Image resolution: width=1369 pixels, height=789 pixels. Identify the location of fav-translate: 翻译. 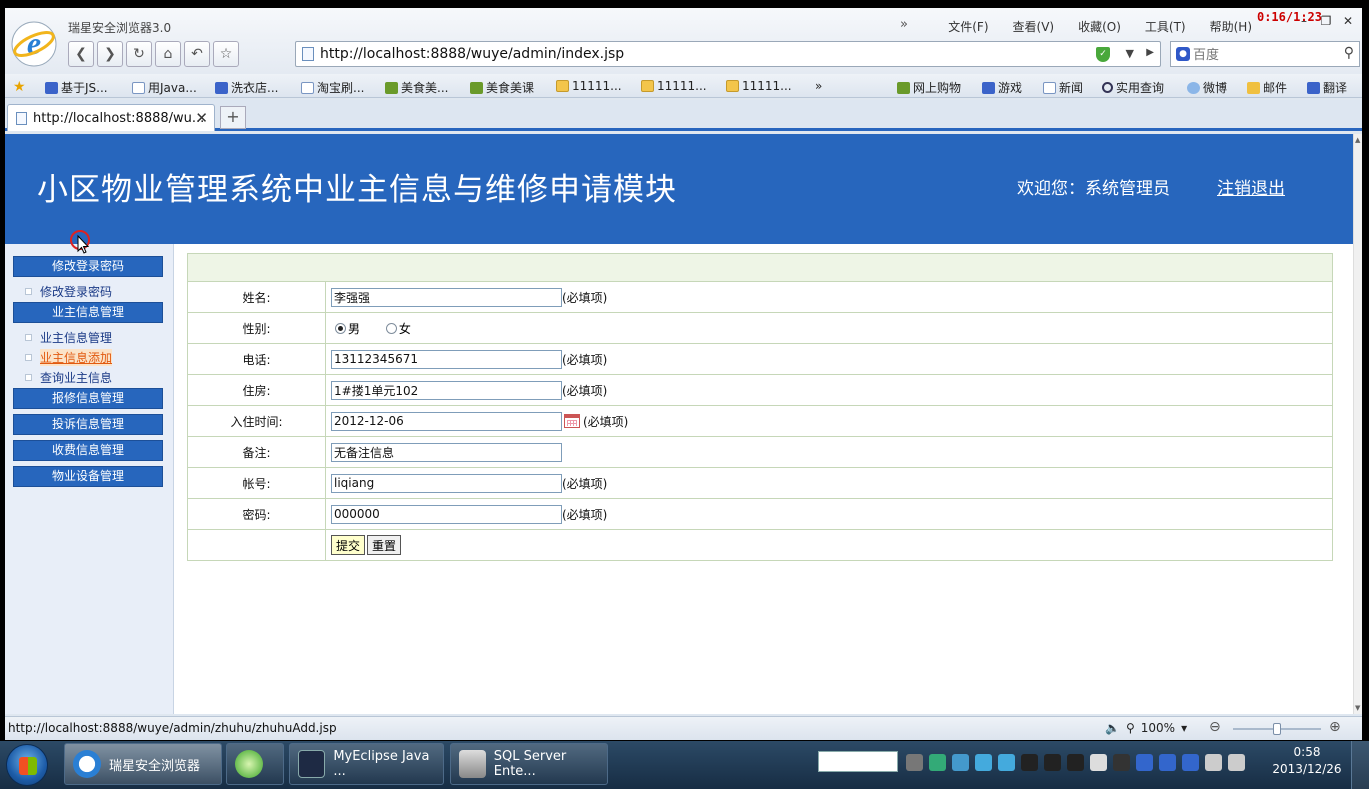
(1327, 87).